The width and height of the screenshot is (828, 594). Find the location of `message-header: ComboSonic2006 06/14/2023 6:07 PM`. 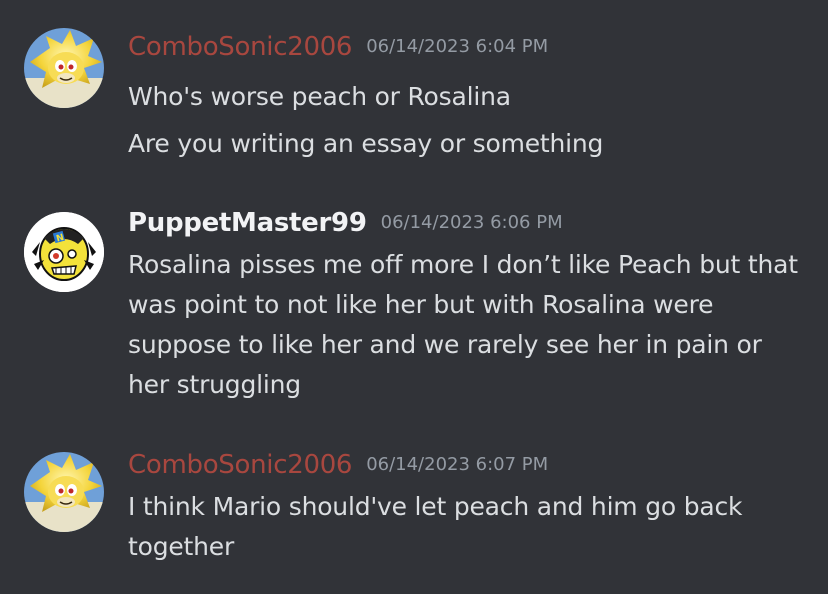

message-header: ComboSonic2006 06/14/2023 6:07 PM is located at coordinates (338, 465).